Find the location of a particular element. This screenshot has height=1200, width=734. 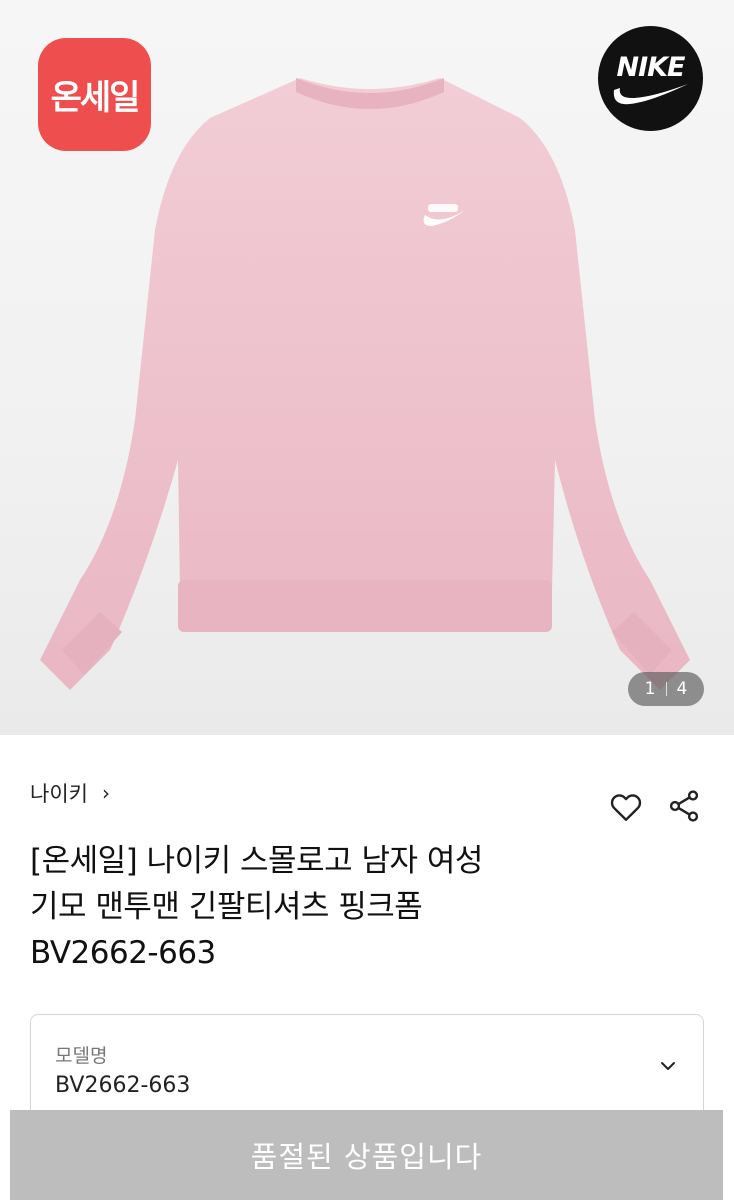

model-select-value: BV2662-663 is located at coordinates (123, 1085).